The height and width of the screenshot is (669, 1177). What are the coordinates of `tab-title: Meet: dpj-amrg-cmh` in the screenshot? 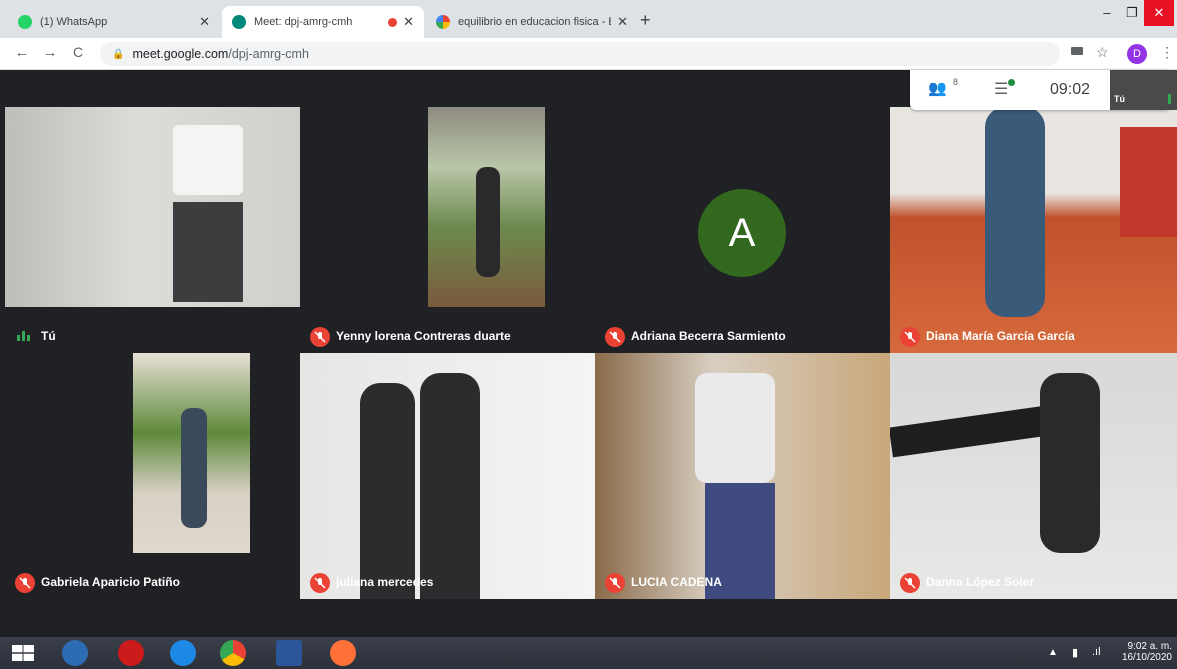 It's located at (303, 22).